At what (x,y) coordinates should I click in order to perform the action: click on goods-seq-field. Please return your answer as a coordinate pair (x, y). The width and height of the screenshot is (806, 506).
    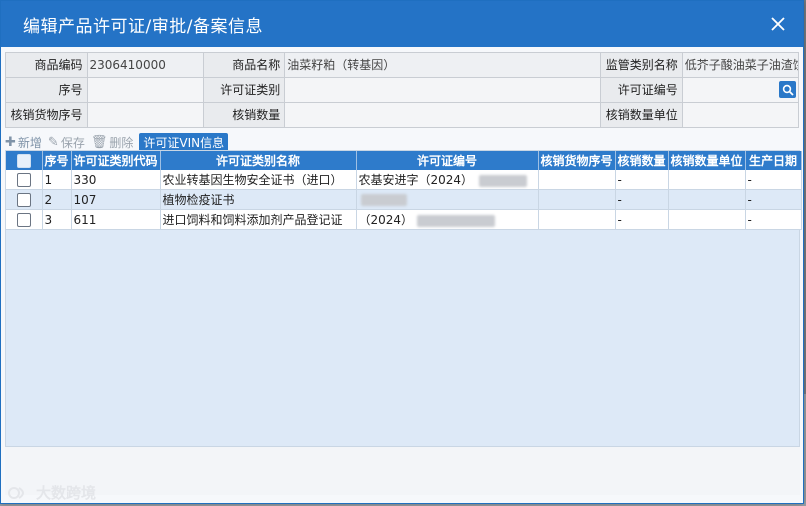
    Looking at the image, I should click on (145, 115).